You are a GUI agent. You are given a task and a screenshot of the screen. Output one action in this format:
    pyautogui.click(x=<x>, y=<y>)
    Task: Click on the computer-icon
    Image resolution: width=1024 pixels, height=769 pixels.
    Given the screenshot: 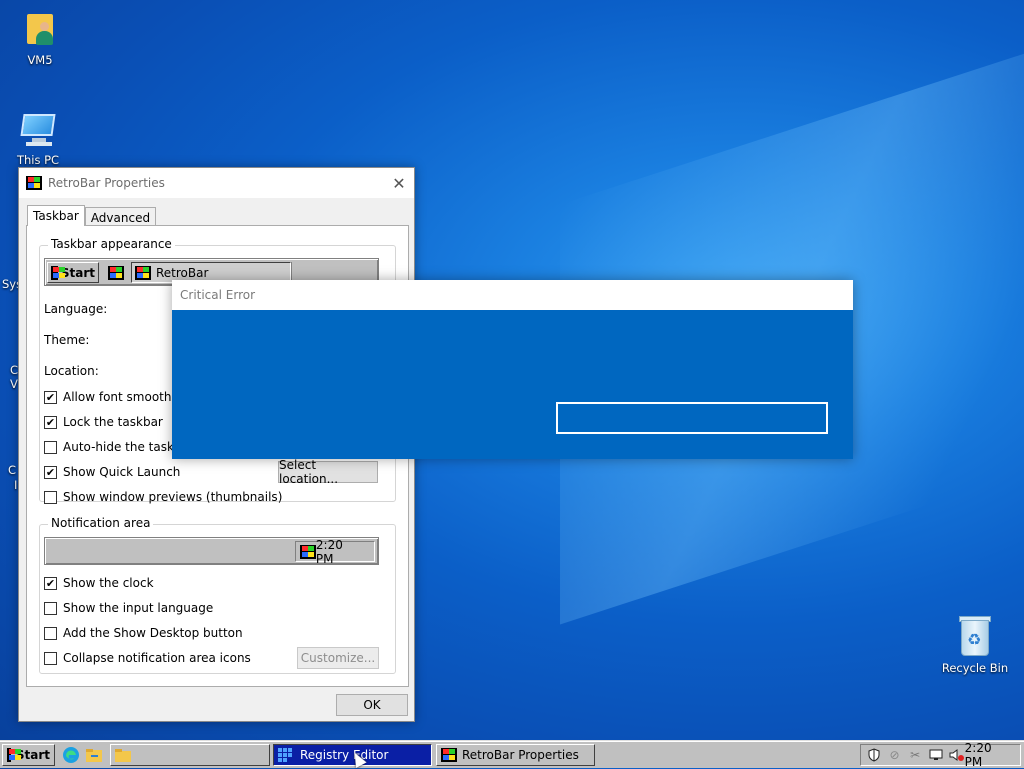 What is the action you would take?
    pyautogui.click(x=38, y=131)
    